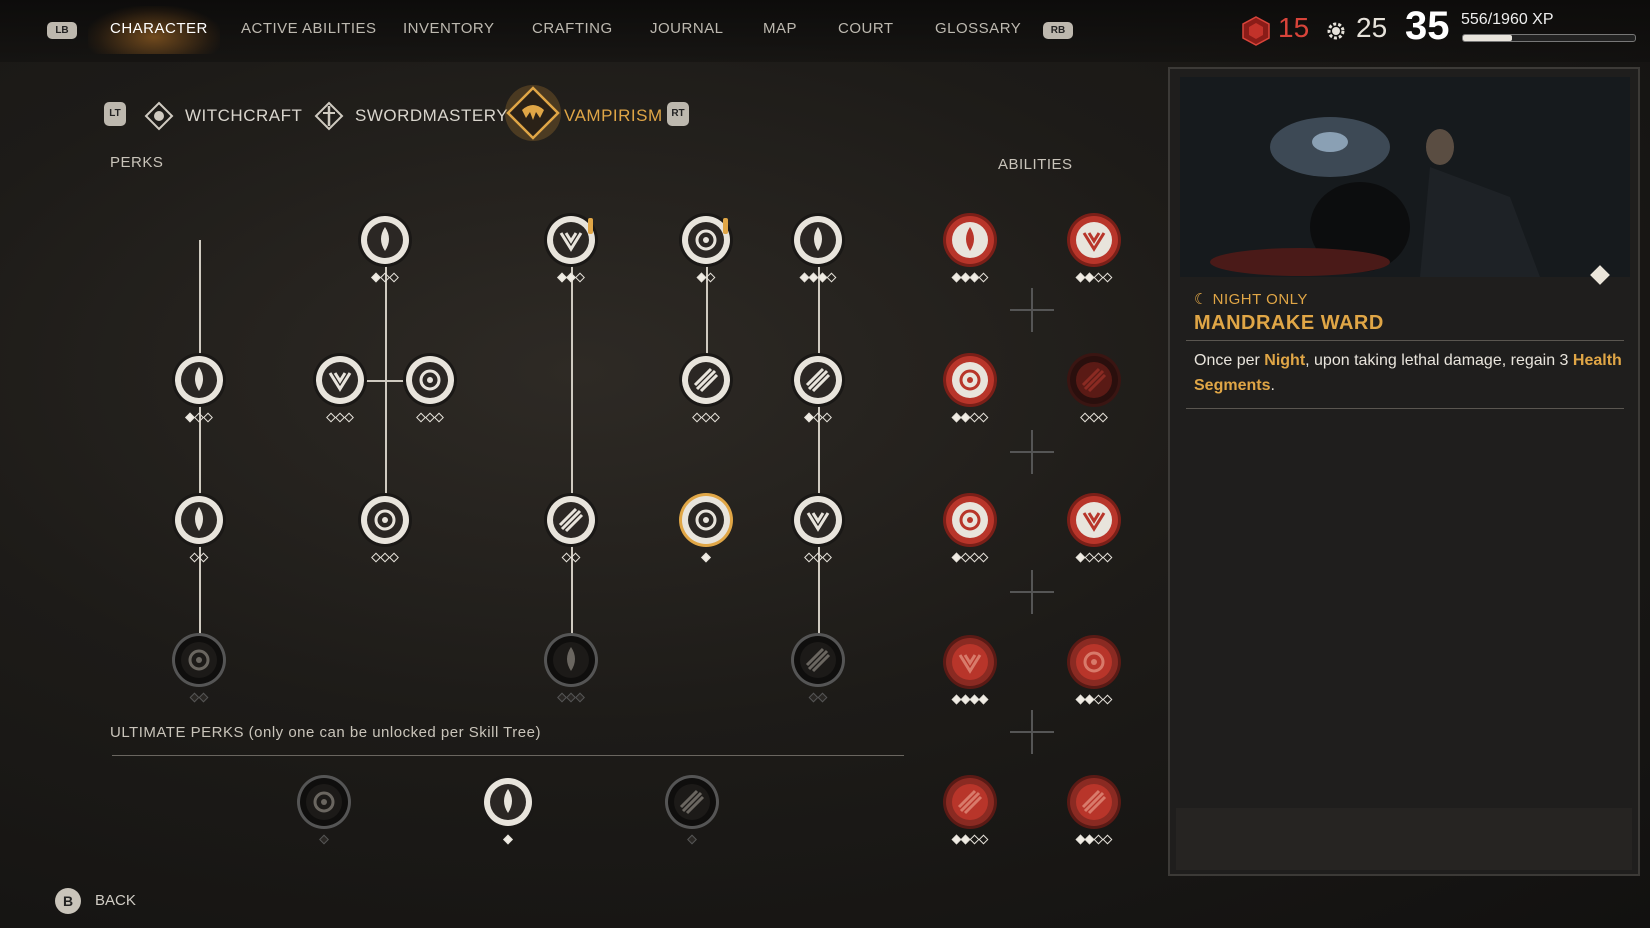  I want to click on blood-gem-icon, so click(1256, 31).